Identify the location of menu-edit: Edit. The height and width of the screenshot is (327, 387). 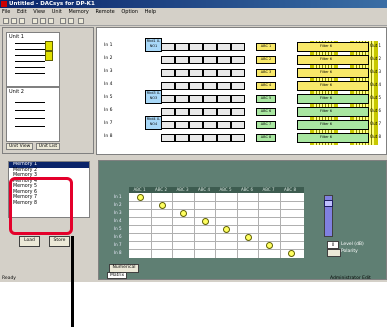
(22, 12).